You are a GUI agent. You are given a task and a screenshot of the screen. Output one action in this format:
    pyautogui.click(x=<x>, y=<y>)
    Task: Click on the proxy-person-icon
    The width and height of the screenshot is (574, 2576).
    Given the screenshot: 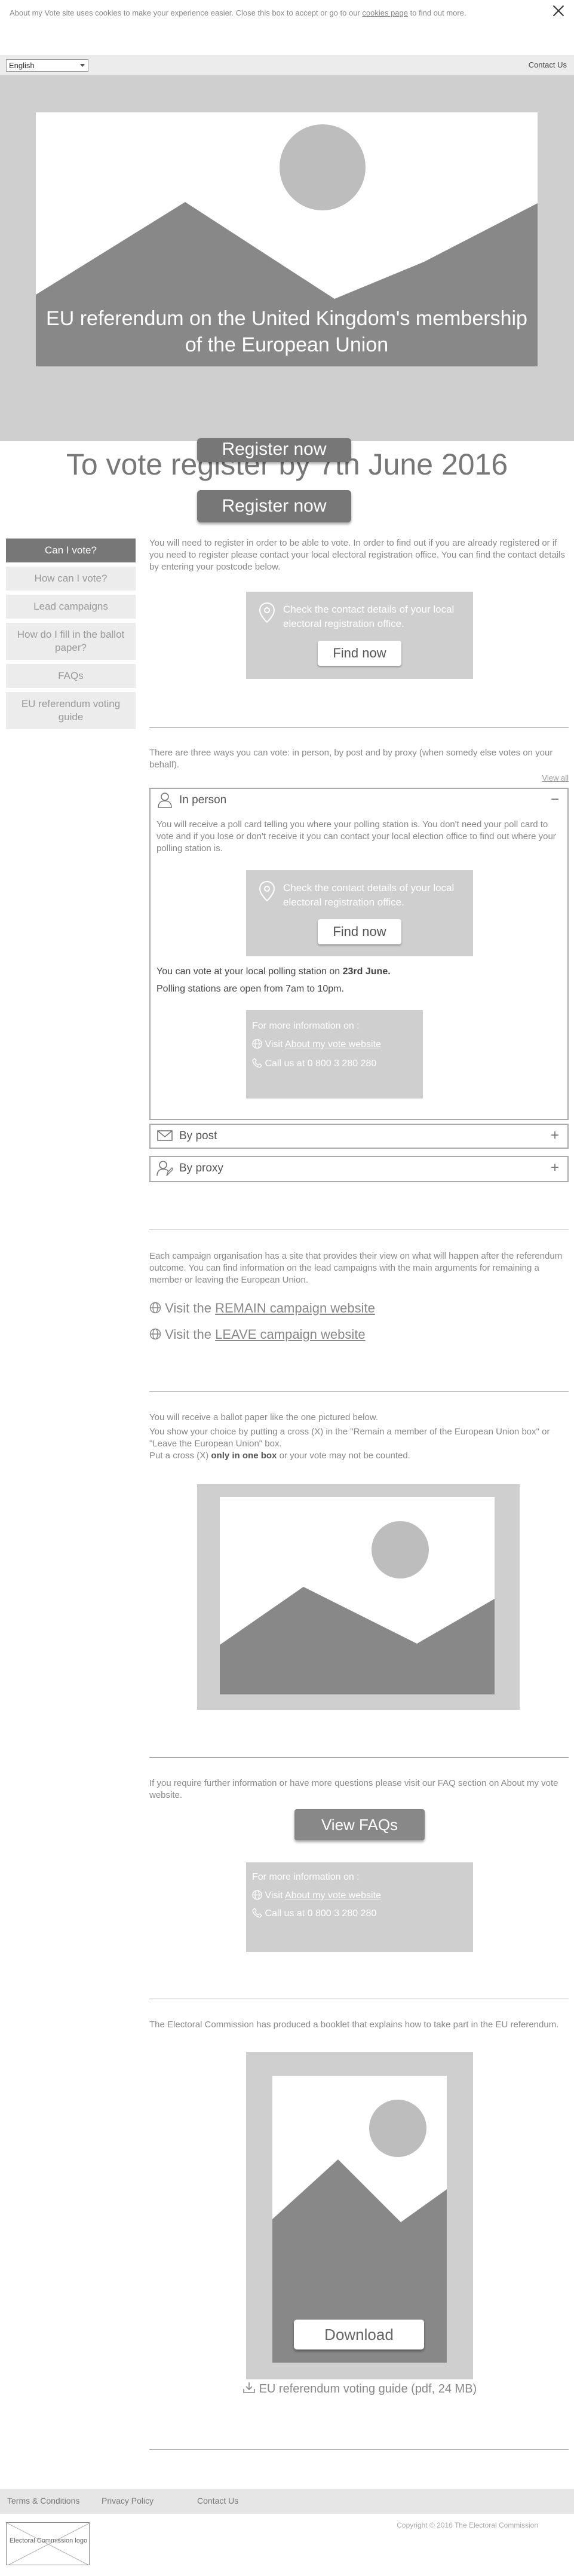 What is the action you would take?
    pyautogui.click(x=164, y=1168)
    